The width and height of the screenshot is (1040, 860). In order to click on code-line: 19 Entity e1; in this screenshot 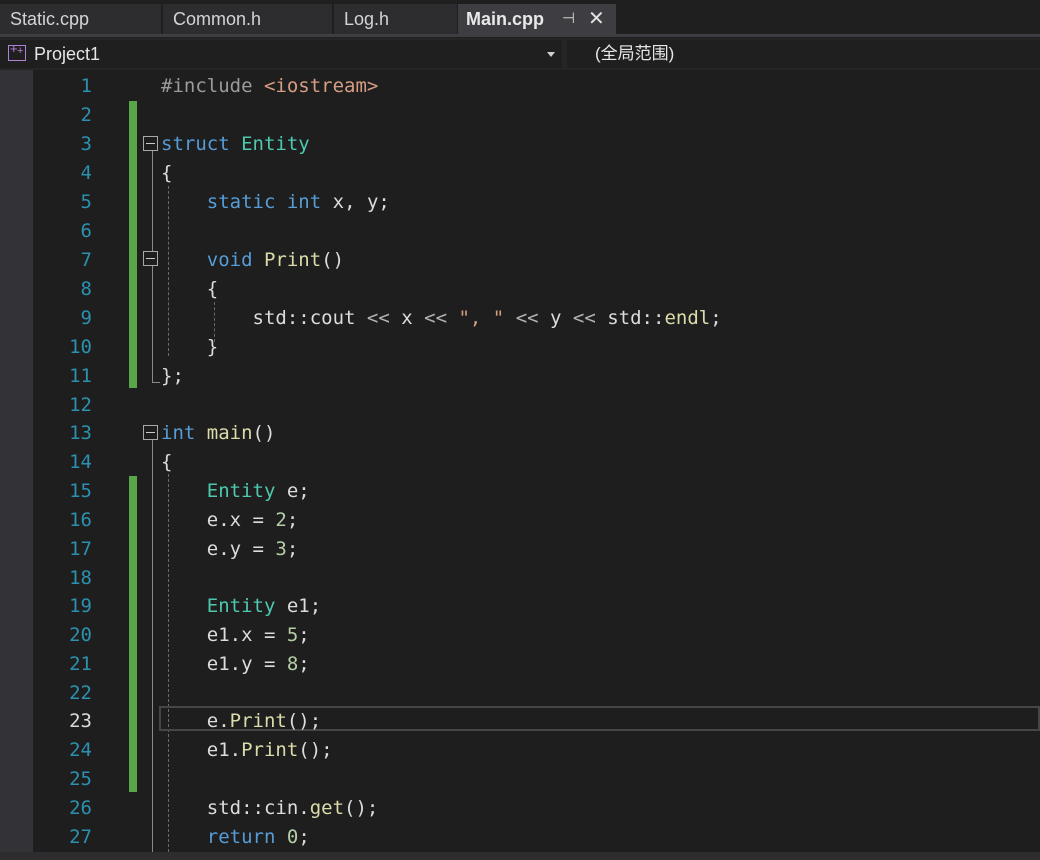, I will do `click(520, 606)`.